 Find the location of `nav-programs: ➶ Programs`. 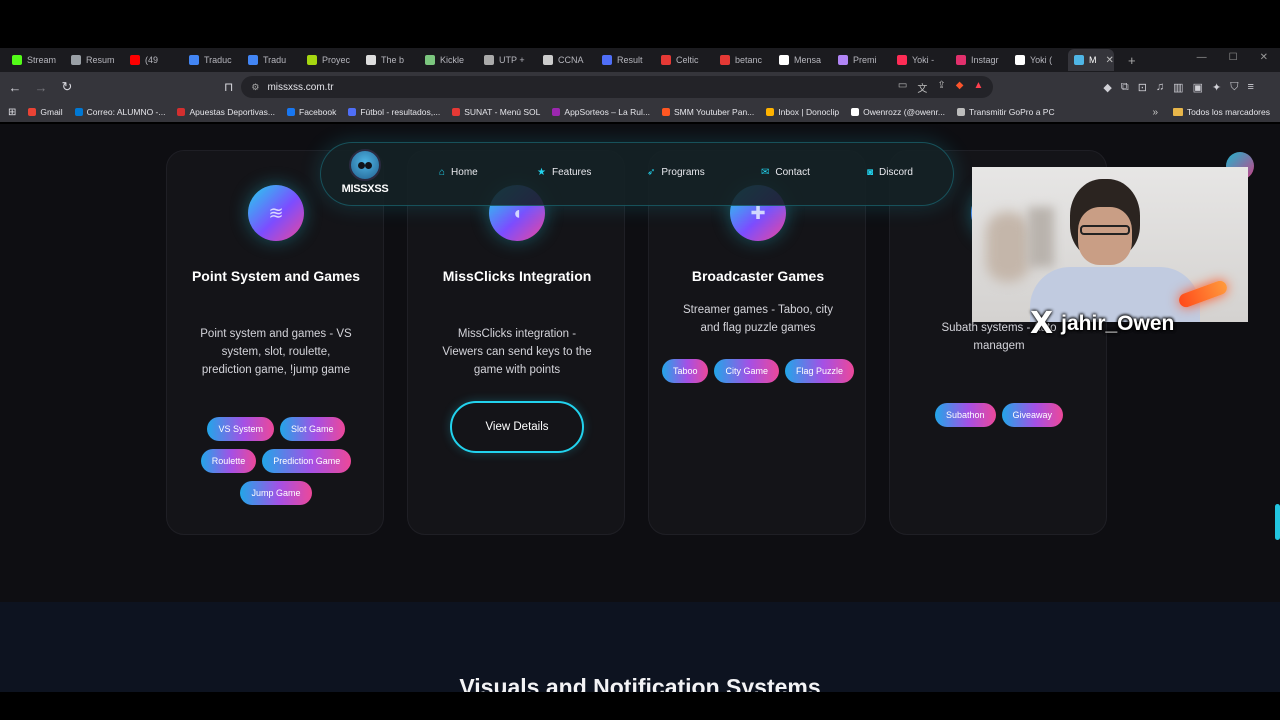

nav-programs: ➶ Programs is located at coordinates (676, 172).